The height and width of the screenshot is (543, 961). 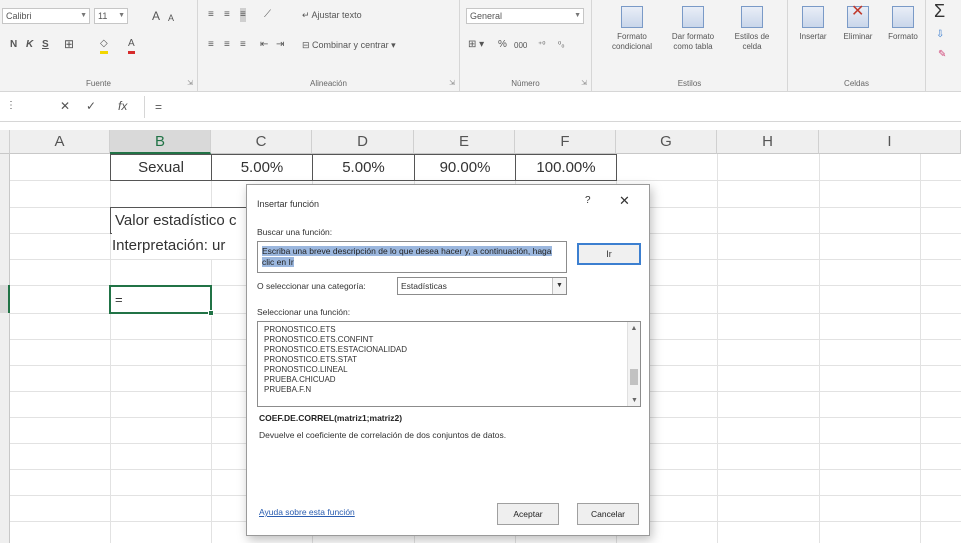 What do you see at coordinates (525, 83) in the screenshot?
I see `number-group-label: Número` at bounding box center [525, 83].